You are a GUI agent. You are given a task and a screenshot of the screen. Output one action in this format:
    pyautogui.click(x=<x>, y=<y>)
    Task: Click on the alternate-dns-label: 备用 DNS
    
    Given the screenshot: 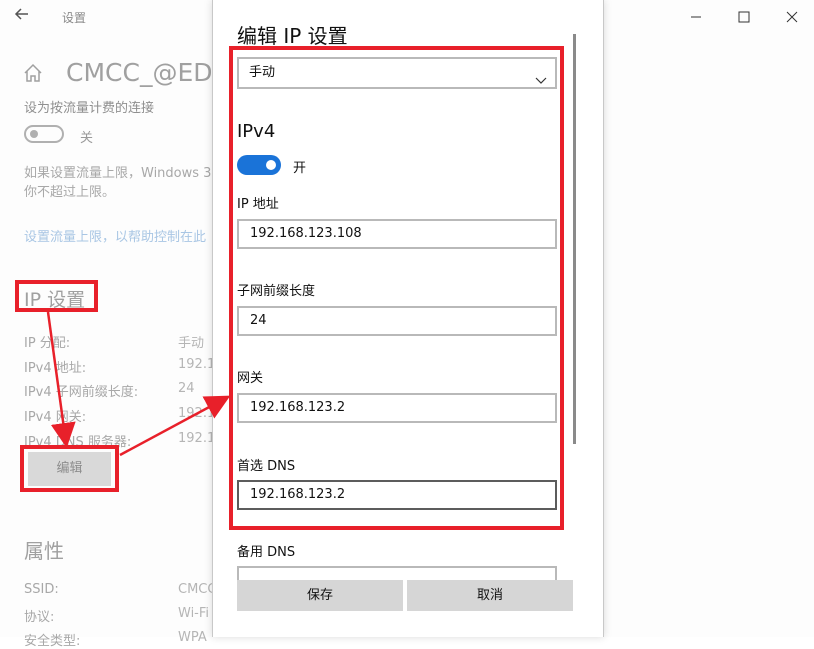 What is the action you would take?
    pyautogui.click(x=266, y=552)
    